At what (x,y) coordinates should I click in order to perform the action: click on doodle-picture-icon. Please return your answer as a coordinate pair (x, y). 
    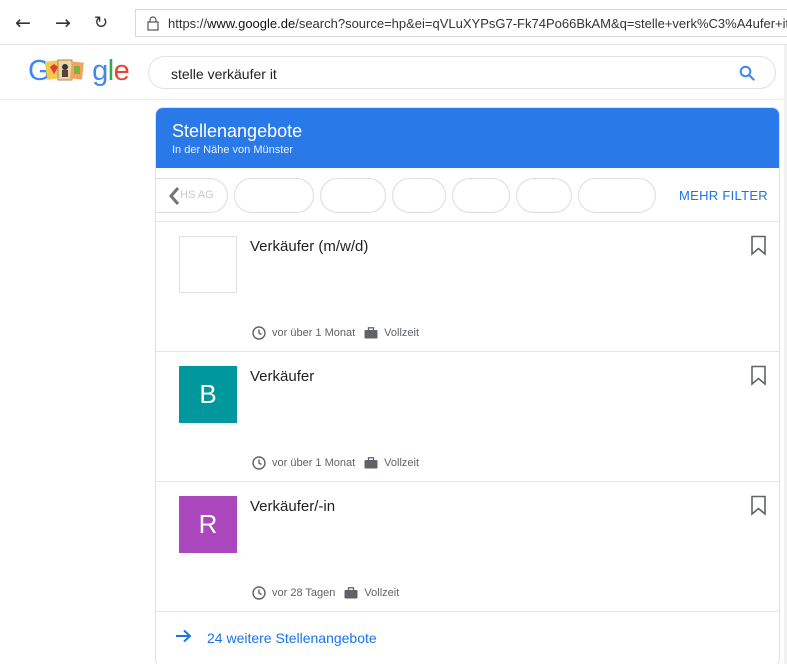
    Looking at the image, I should click on (64, 70).